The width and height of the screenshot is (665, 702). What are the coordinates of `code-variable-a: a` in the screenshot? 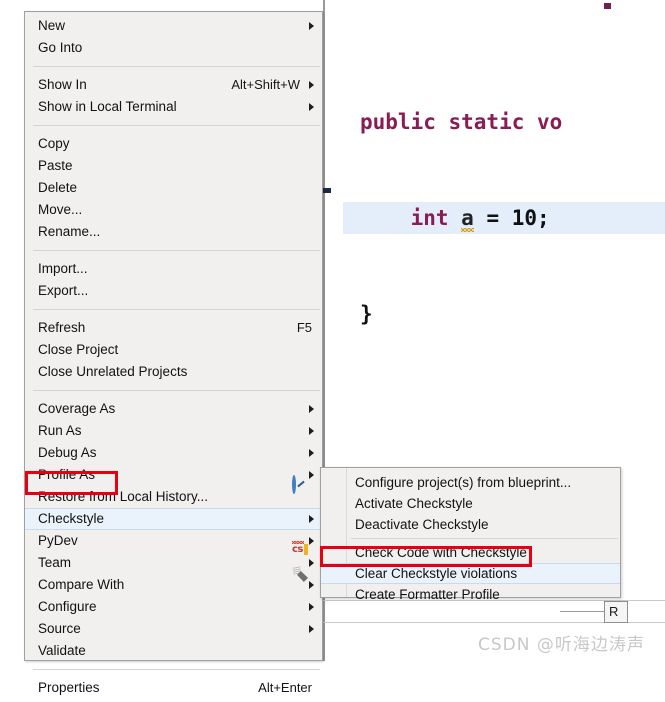 It's located at (467, 219).